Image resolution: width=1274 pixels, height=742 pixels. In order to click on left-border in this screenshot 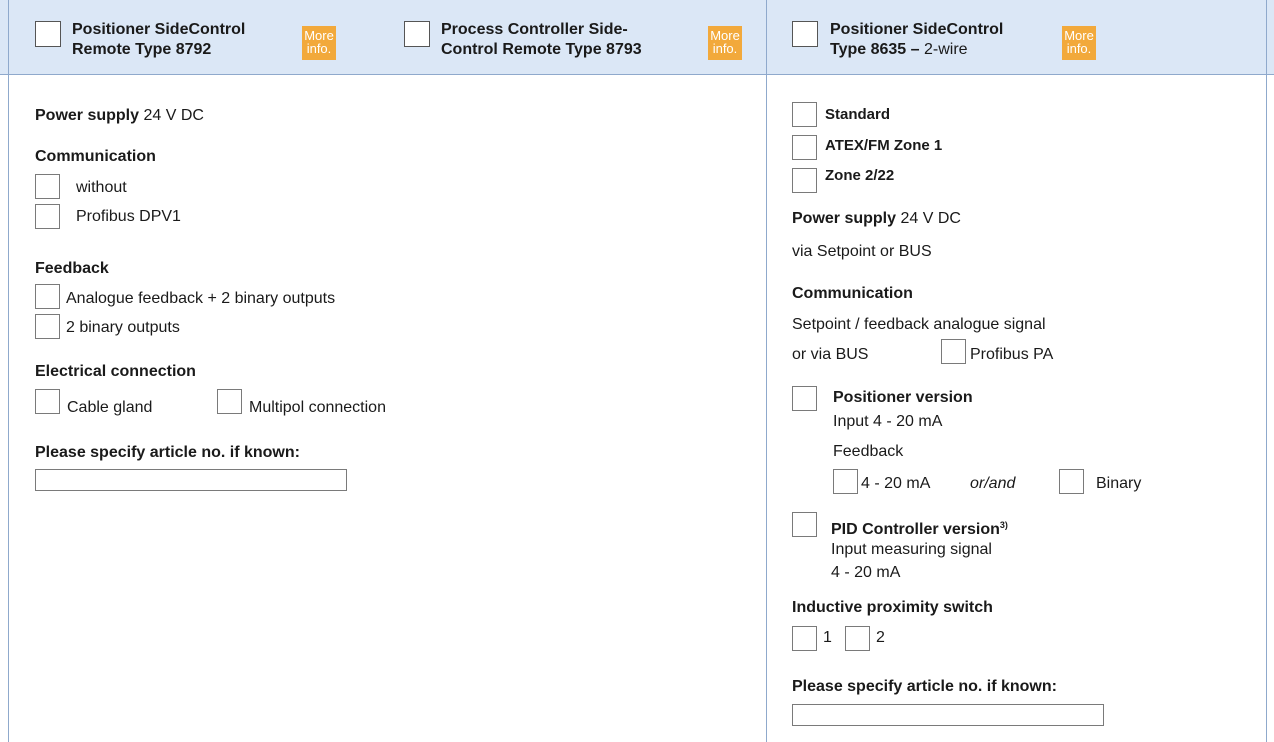, I will do `click(8, 371)`.